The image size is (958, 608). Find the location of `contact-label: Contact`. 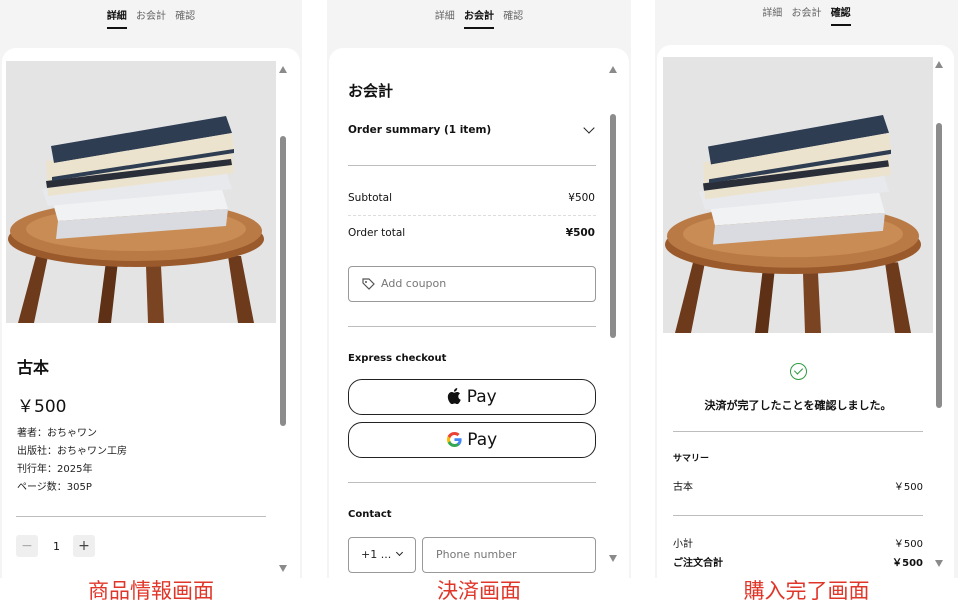

contact-label: Contact is located at coordinates (370, 514).